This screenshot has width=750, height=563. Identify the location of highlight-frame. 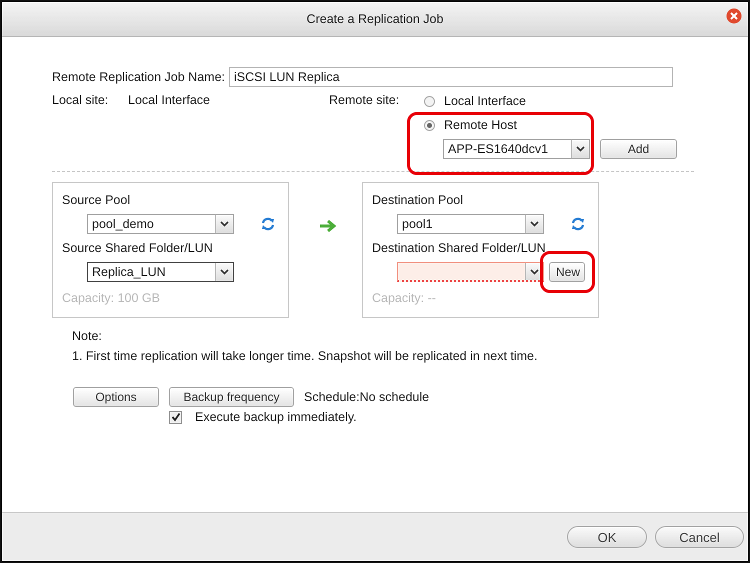
(567, 272).